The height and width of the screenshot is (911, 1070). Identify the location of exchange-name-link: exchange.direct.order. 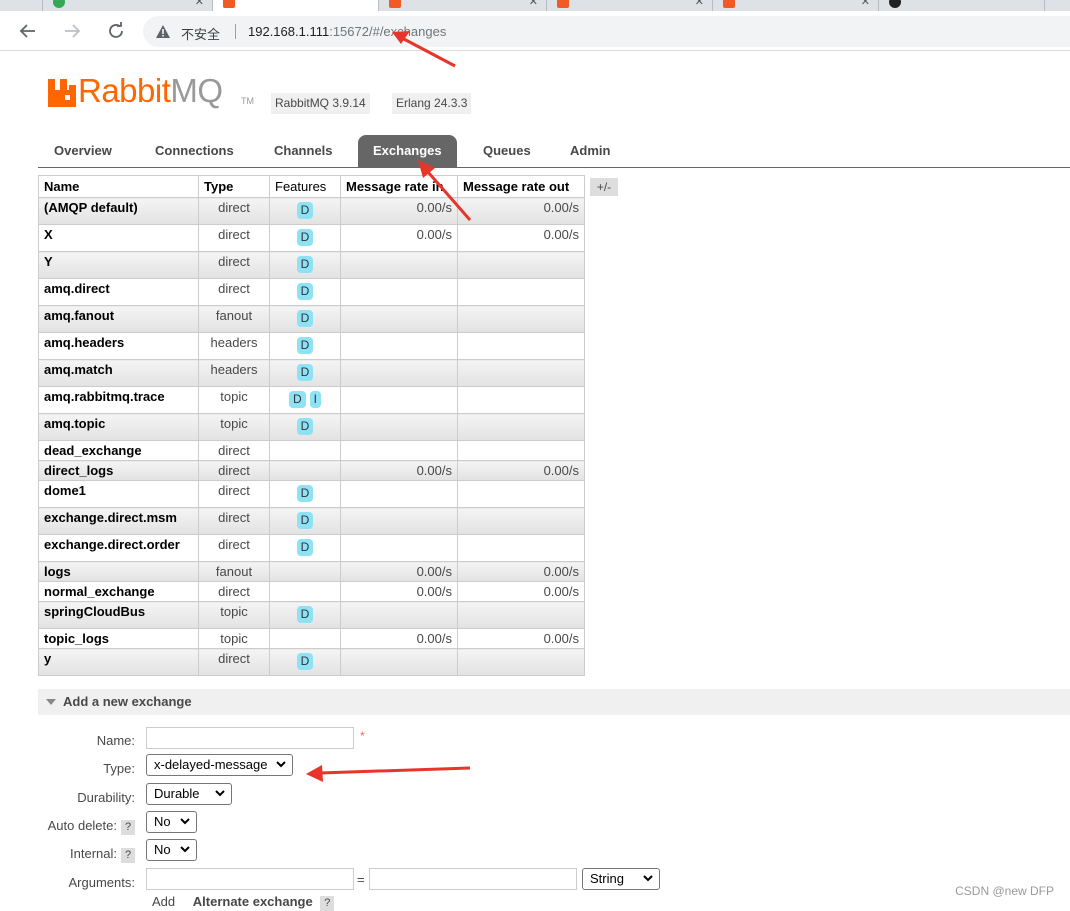
(118, 548).